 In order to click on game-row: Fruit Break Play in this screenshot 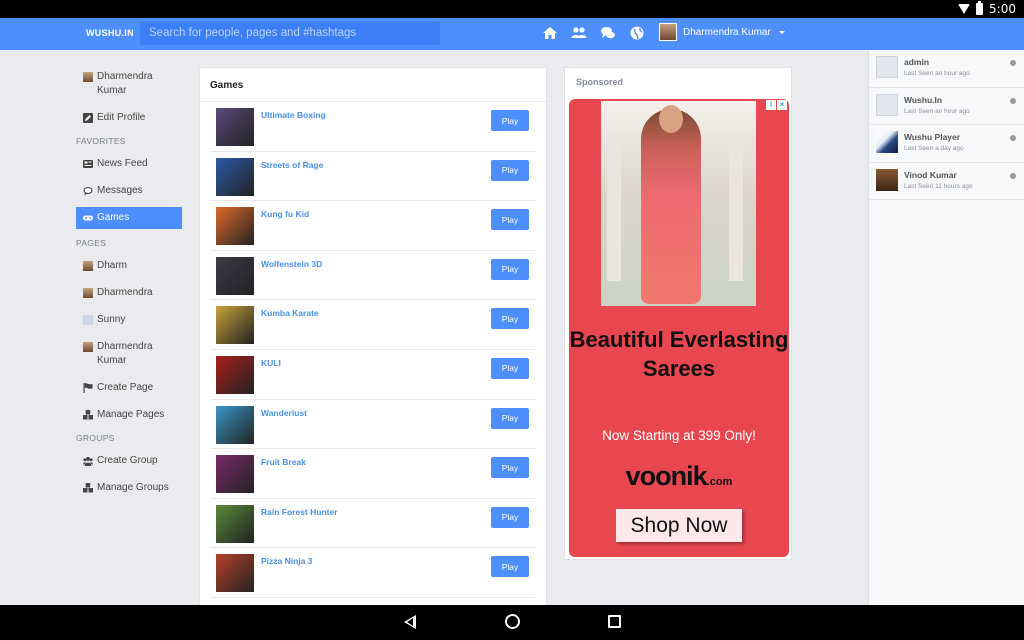, I will do `click(373, 474)`.